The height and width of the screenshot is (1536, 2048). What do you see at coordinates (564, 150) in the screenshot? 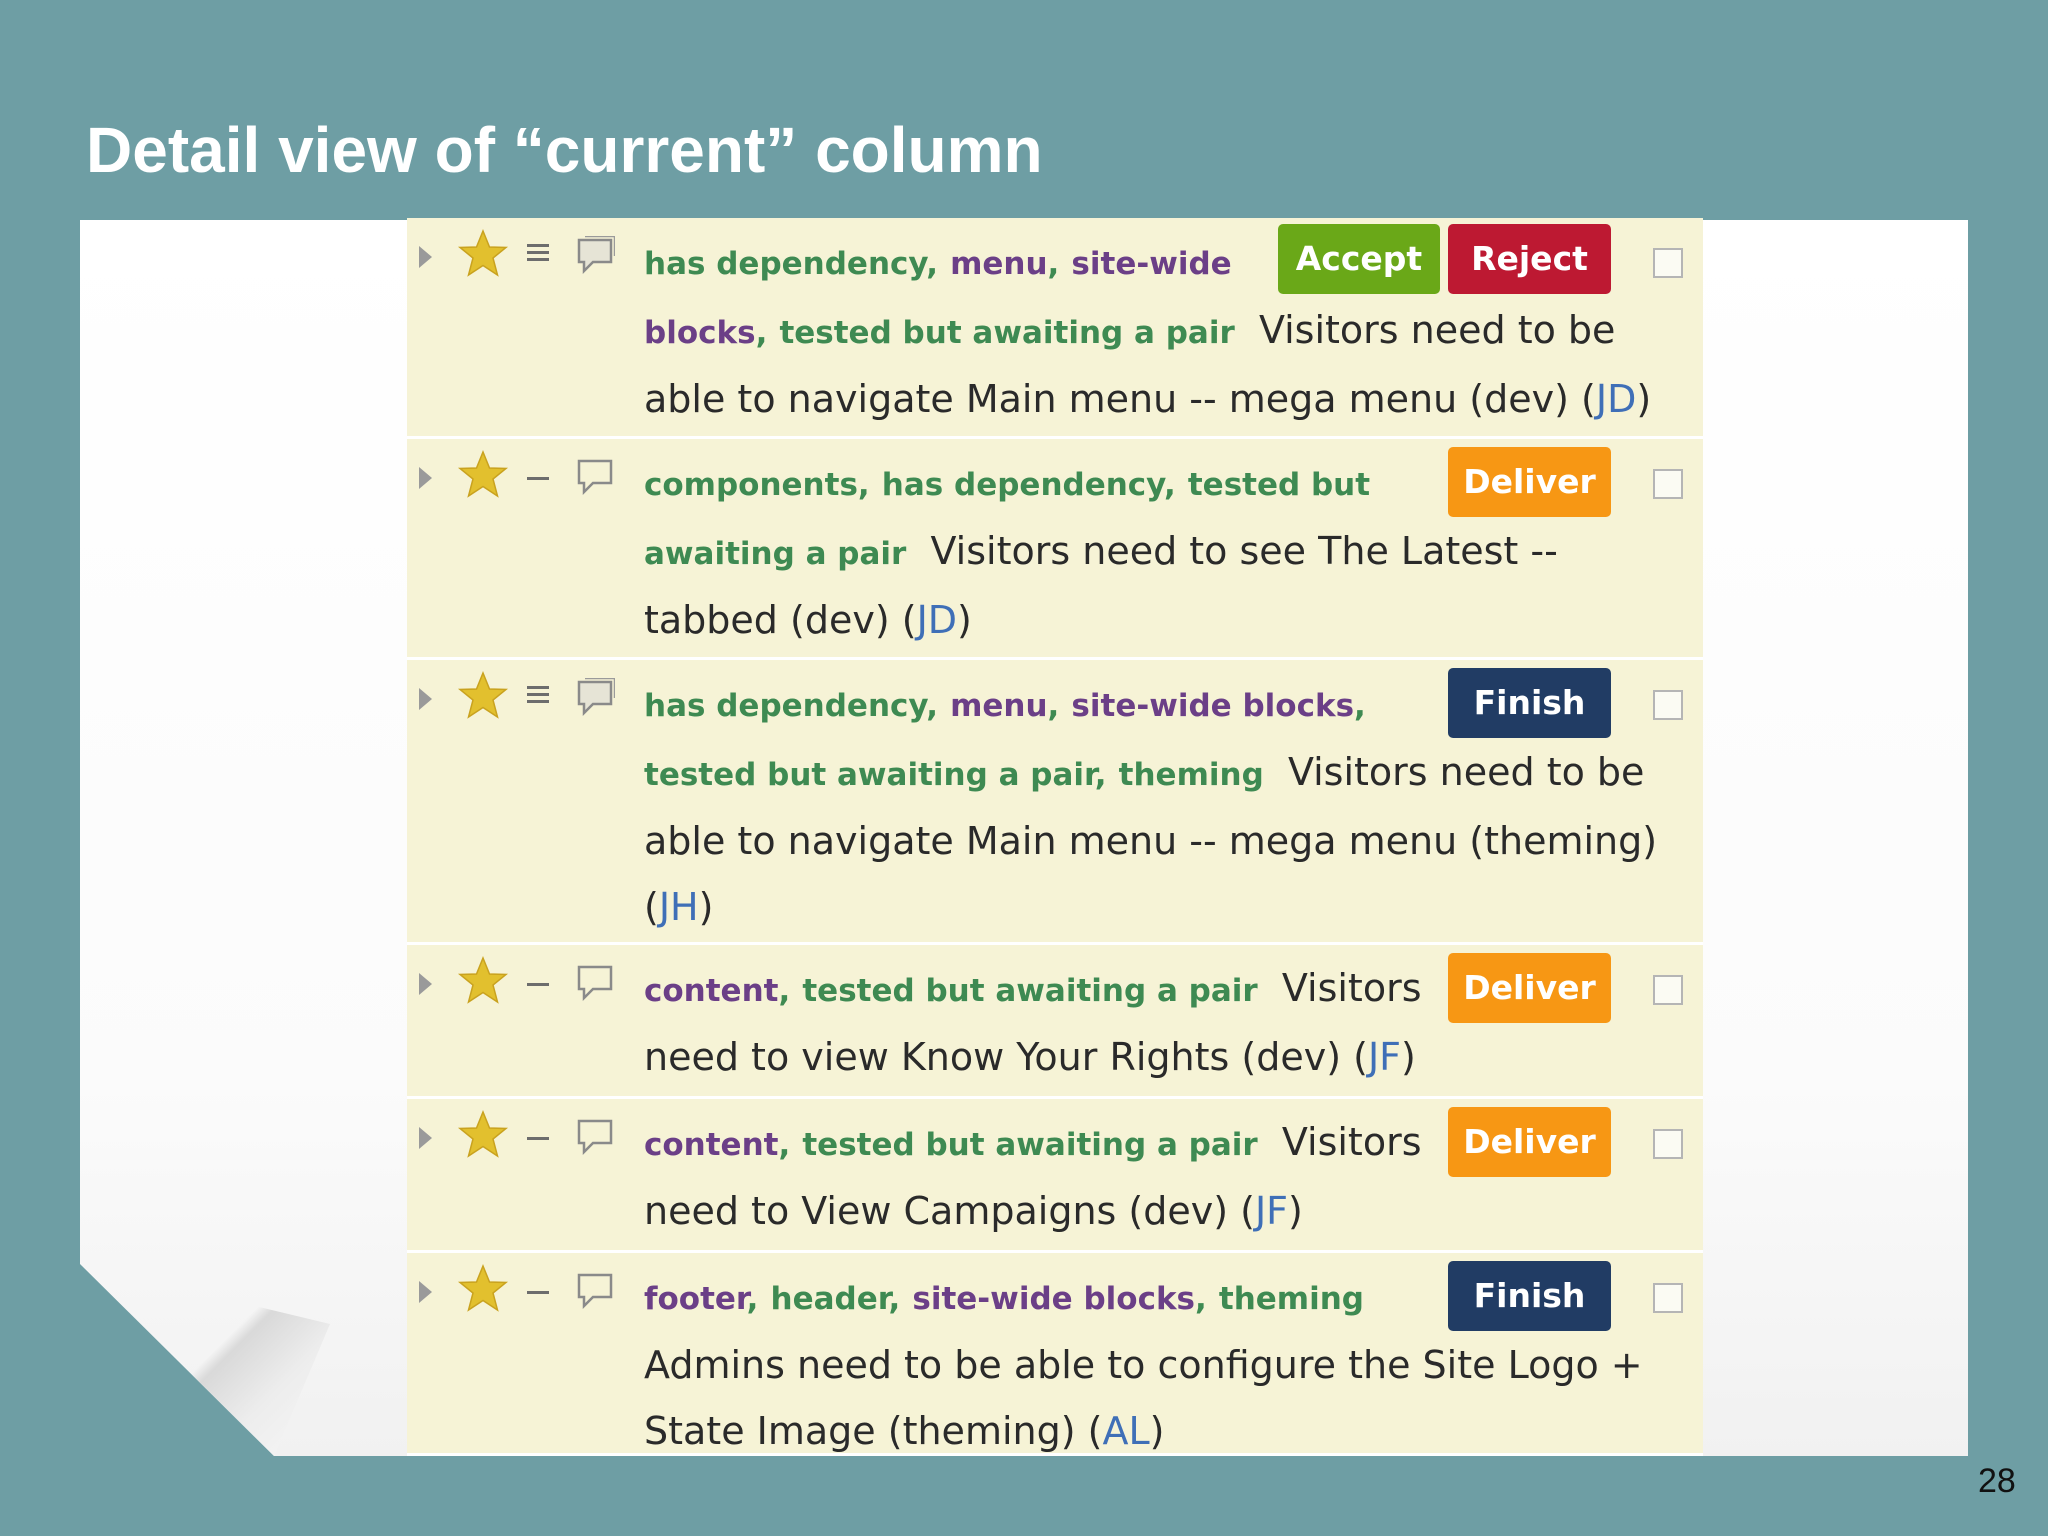
I see `slide-title: Detail view of “current” column` at bounding box center [564, 150].